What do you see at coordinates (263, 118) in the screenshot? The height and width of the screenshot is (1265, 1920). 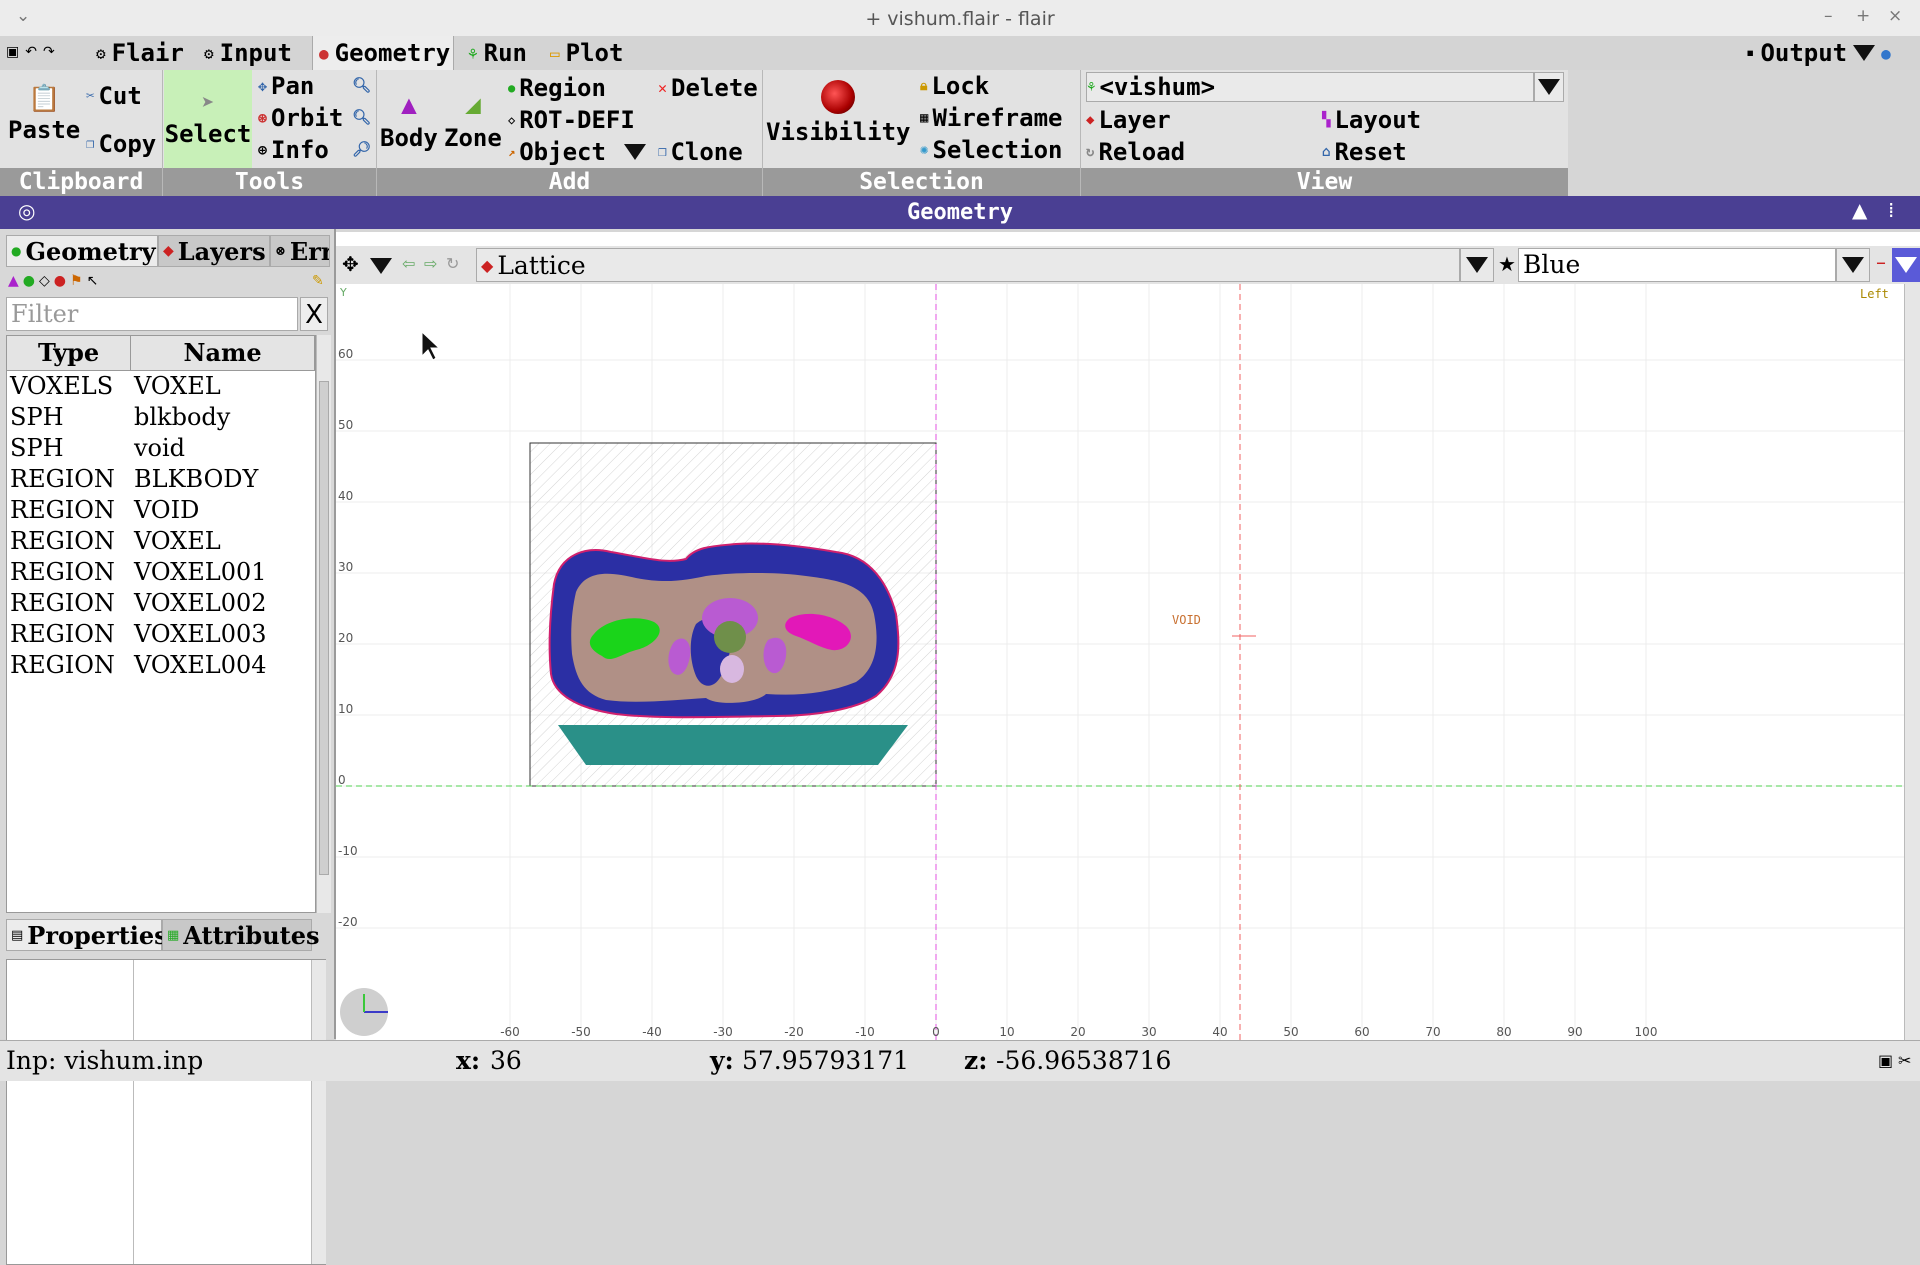 I see `orbit-icon: ⊛` at bounding box center [263, 118].